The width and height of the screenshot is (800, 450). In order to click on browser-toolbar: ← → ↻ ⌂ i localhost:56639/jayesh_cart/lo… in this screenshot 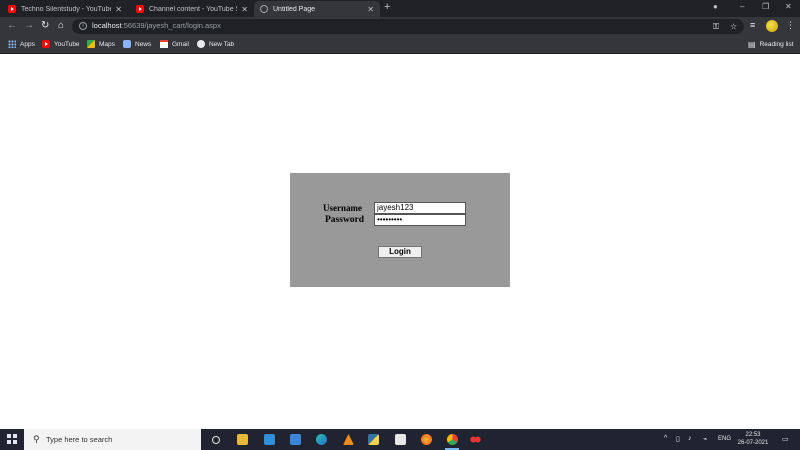, I will do `click(400, 26)`.